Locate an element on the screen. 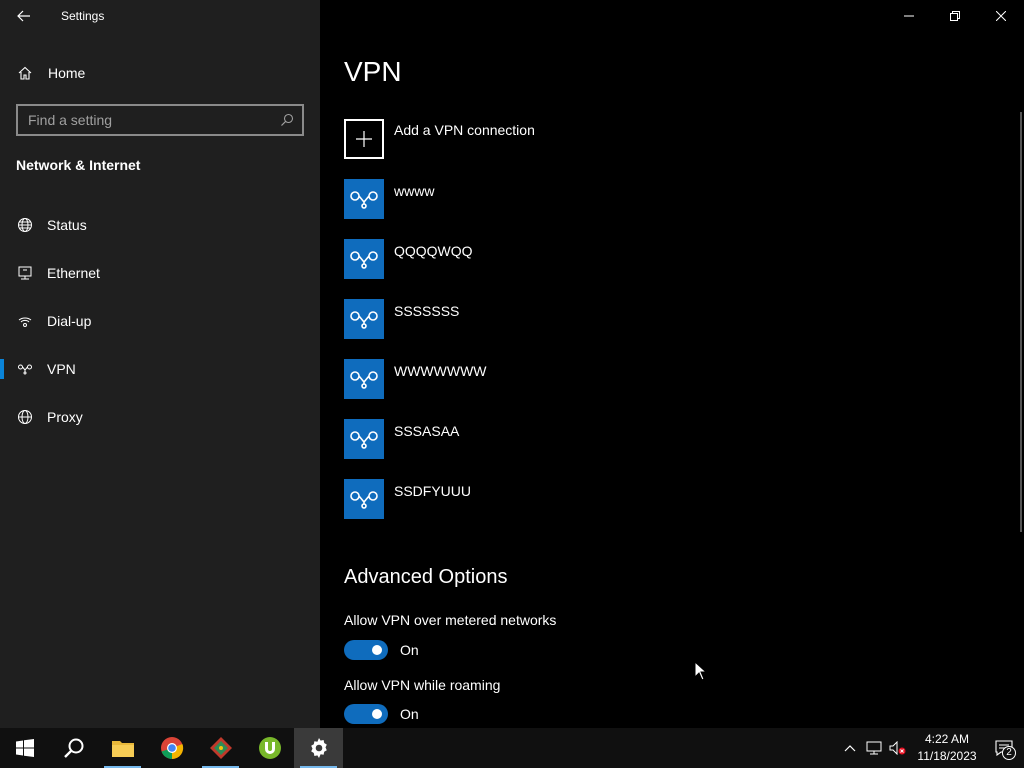 The width and height of the screenshot is (1024, 768). settings-gear-icon is located at coordinates (318, 748).